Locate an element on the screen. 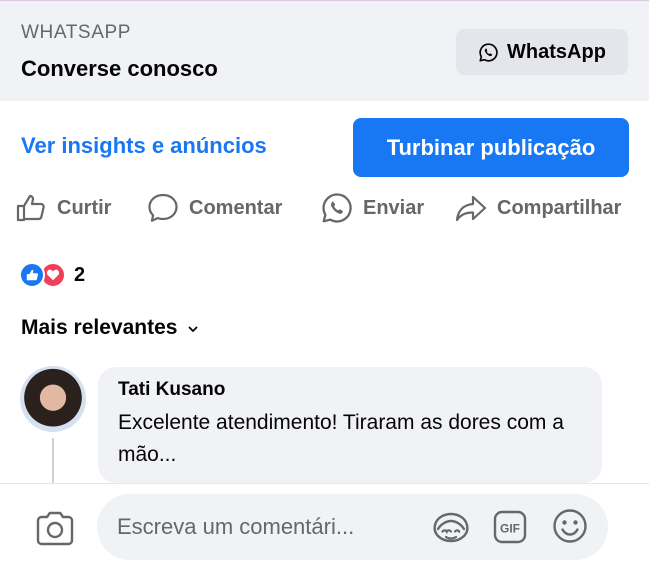 This screenshot has width=649, height=587. post-action-bar: Curtir Comentar Enviar Compartilhar is located at coordinates (324, 208).